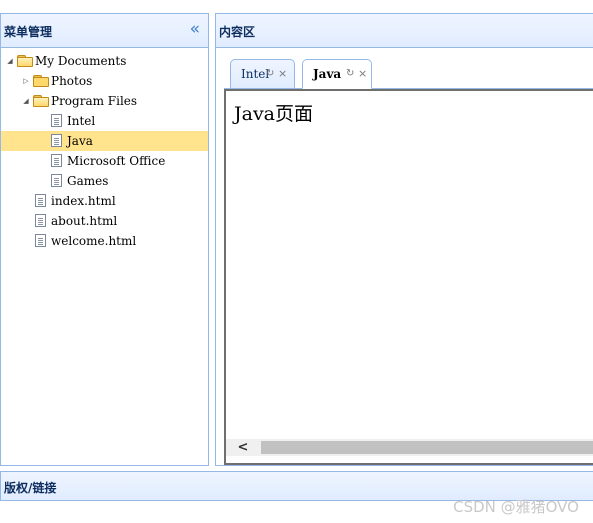  I want to click on tree-node: about.html, so click(104, 221).